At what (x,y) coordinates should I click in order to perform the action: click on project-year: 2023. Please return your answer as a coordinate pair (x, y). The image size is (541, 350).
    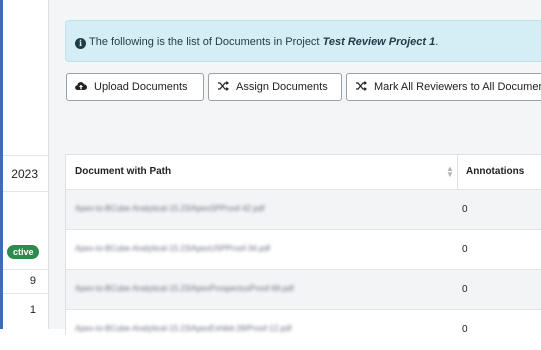
    Looking at the image, I should click on (24, 174).